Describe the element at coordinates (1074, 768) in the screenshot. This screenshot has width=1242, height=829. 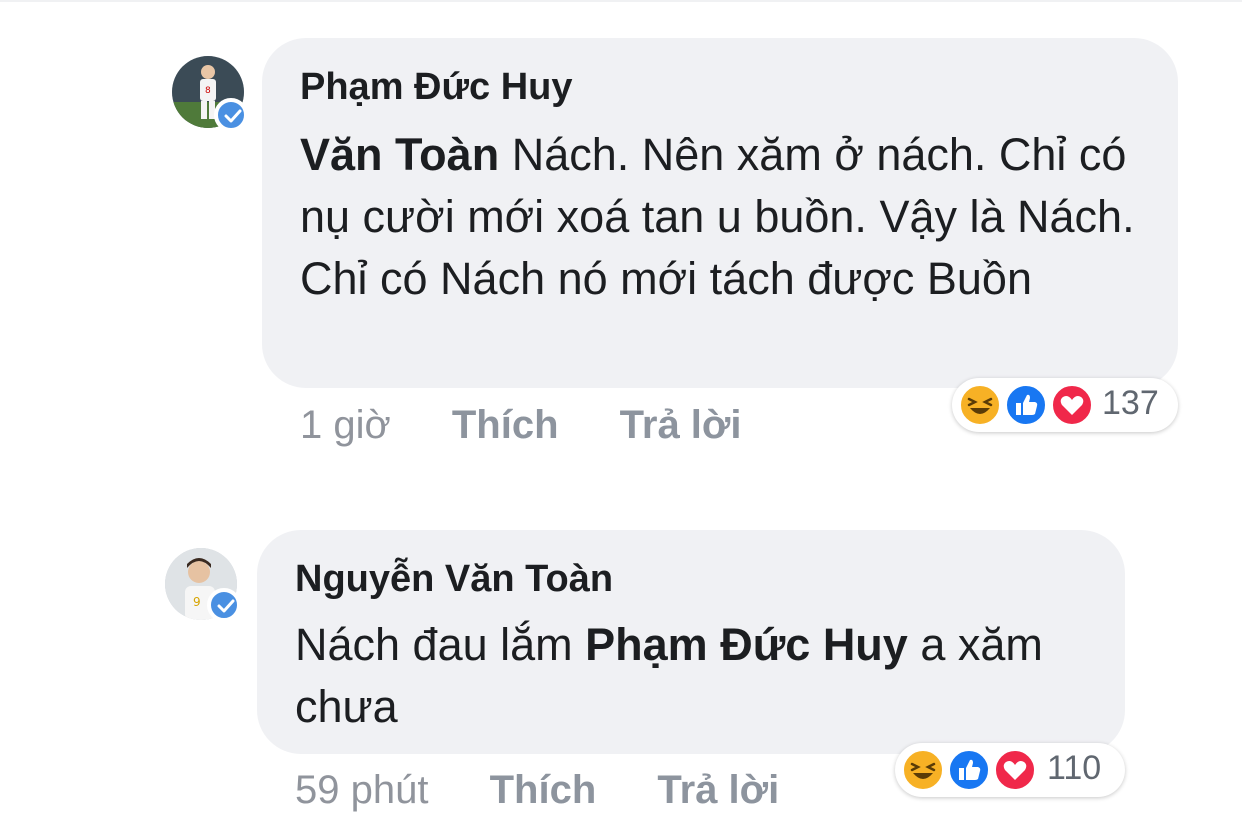
I see `reaction-count: 110` at that location.